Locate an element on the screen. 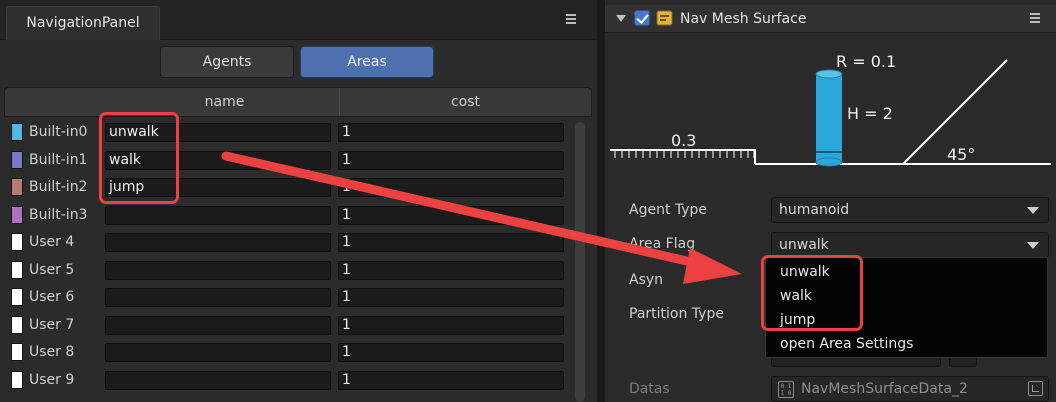 The width and height of the screenshot is (1056, 402). table-row: User 5 1 is located at coordinates (289, 270).